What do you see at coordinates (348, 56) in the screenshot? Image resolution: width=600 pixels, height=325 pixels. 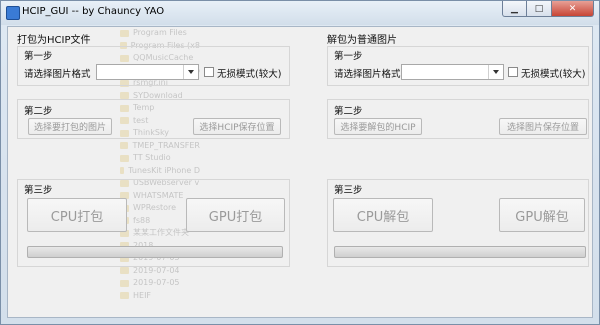 I see `unpack-step1-label: 第一步` at bounding box center [348, 56].